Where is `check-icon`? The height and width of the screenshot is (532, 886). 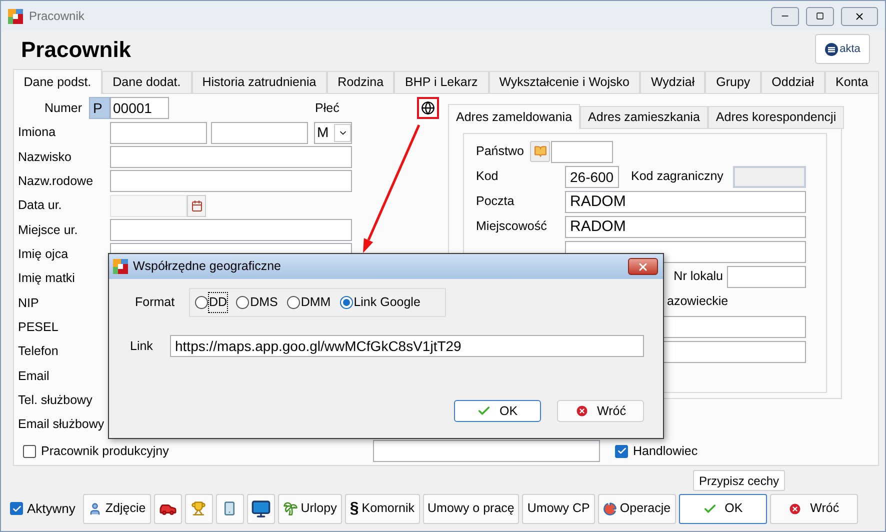
check-icon is located at coordinates (709, 509).